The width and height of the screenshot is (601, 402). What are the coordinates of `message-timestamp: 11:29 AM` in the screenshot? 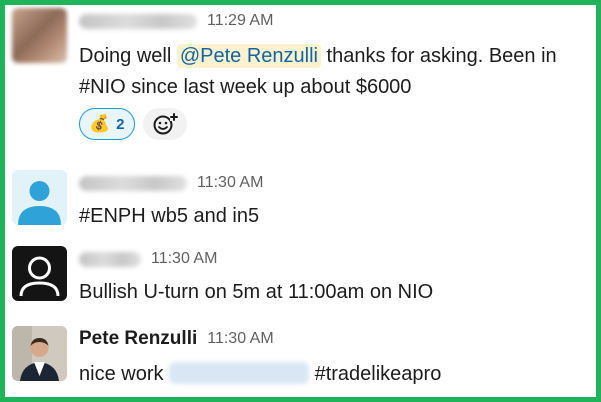 It's located at (240, 21).